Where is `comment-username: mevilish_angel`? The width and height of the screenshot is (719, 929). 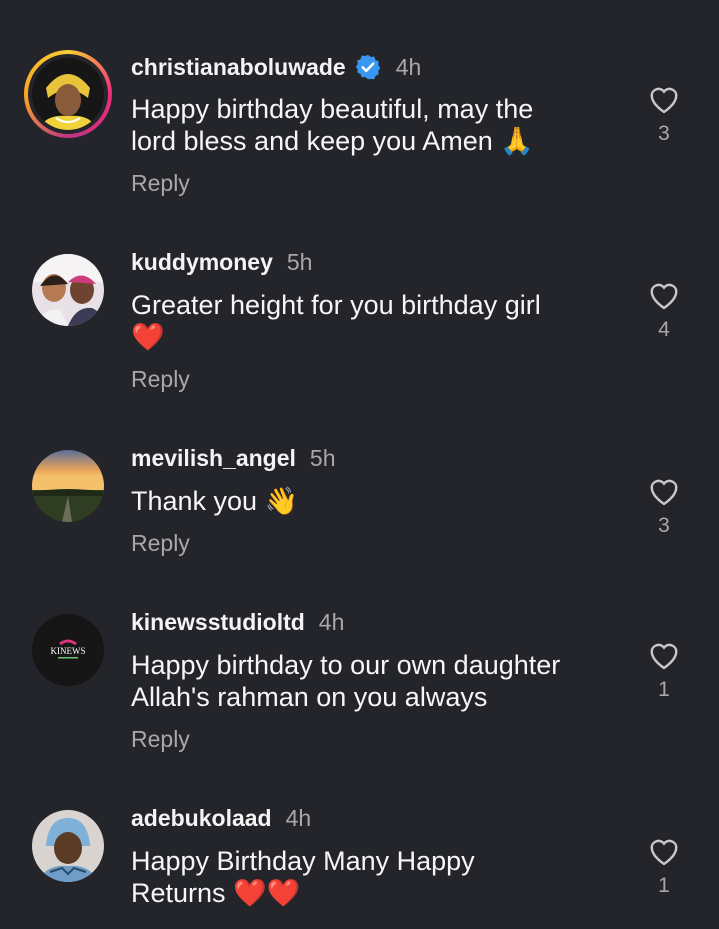
comment-username: mevilish_angel is located at coordinates (213, 458).